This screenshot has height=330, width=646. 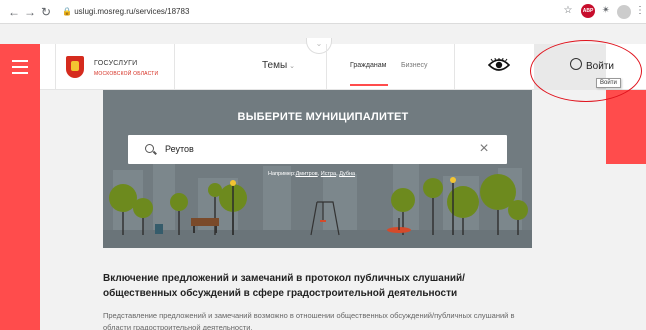 I want to click on tab-business: Бизнесу, so click(x=414, y=65).